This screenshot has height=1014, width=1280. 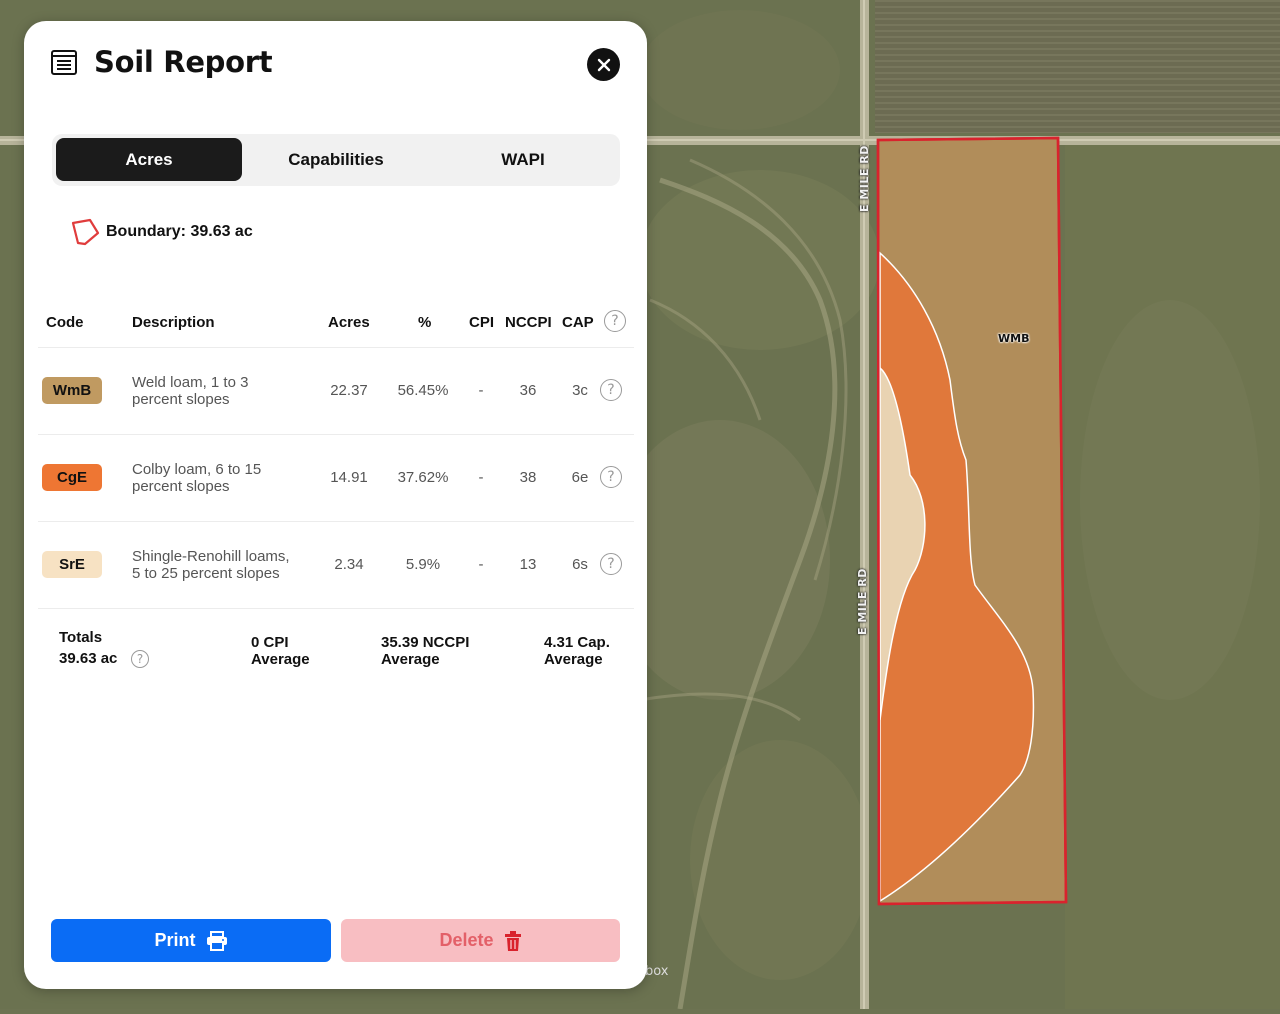 What do you see at coordinates (512, 940) in the screenshot?
I see `trash-icon` at bounding box center [512, 940].